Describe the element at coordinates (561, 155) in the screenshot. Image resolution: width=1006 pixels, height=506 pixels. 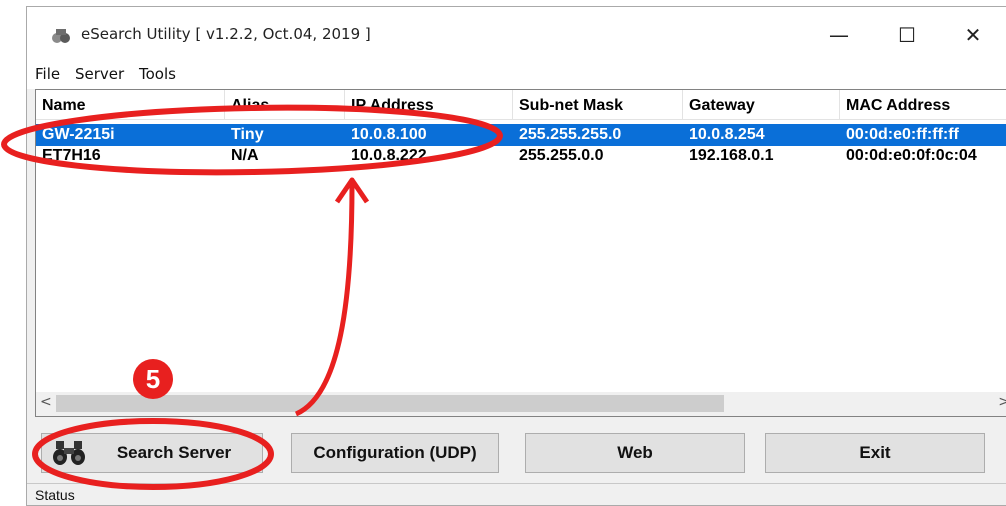
I see `cell-subnet: 255.255.0.0` at that location.